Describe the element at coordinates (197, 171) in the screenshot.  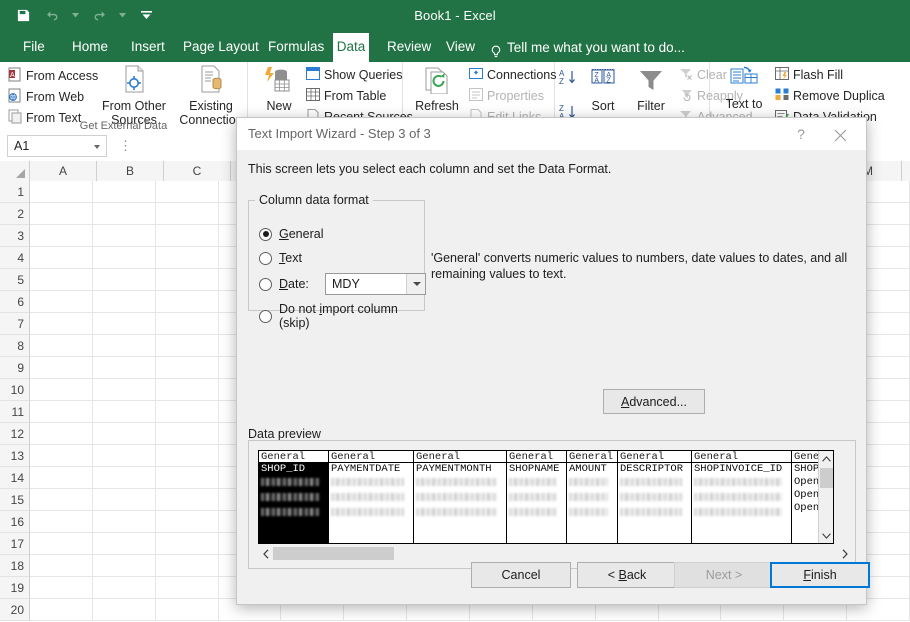
I see `column-header-c: C` at that location.